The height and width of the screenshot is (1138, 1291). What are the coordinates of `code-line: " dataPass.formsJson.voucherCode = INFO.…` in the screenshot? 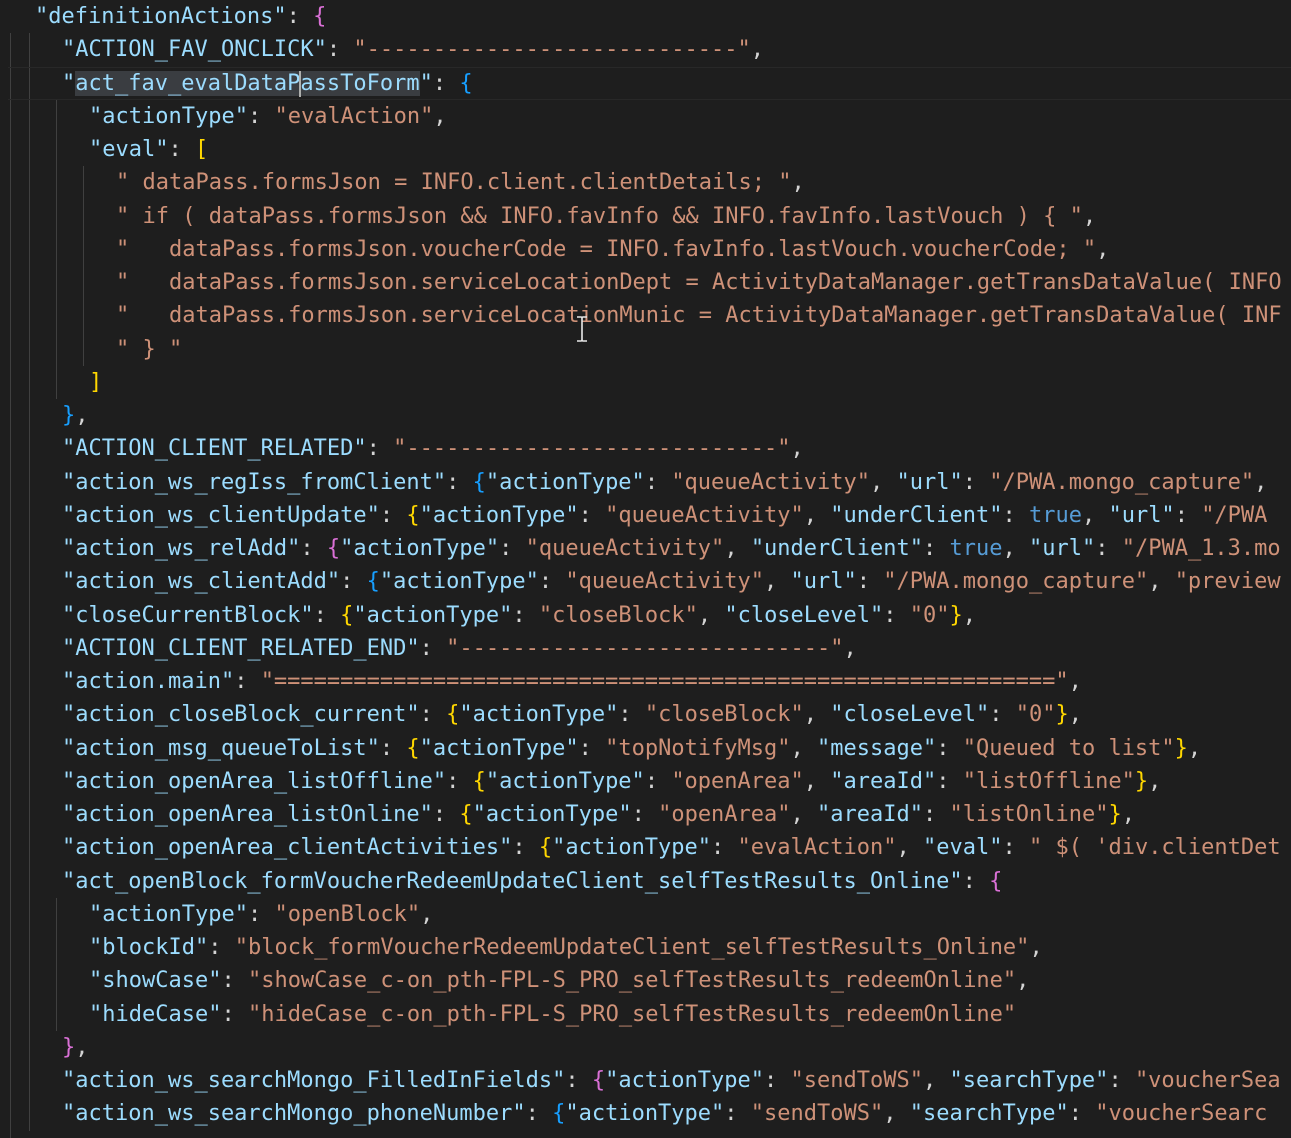 It's located at (612, 249).